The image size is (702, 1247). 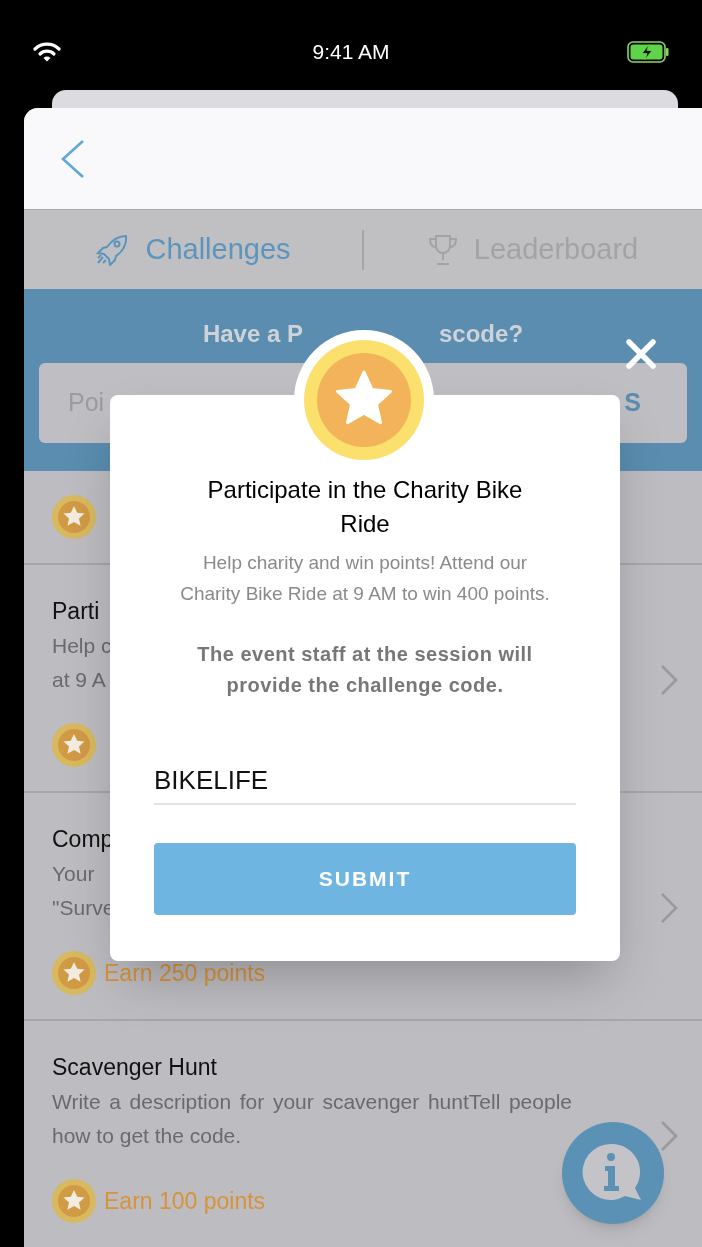 What do you see at coordinates (134, 1067) in the screenshot?
I see `challenge-title: Scavenger Hunt` at bounding box center [134, 1067].